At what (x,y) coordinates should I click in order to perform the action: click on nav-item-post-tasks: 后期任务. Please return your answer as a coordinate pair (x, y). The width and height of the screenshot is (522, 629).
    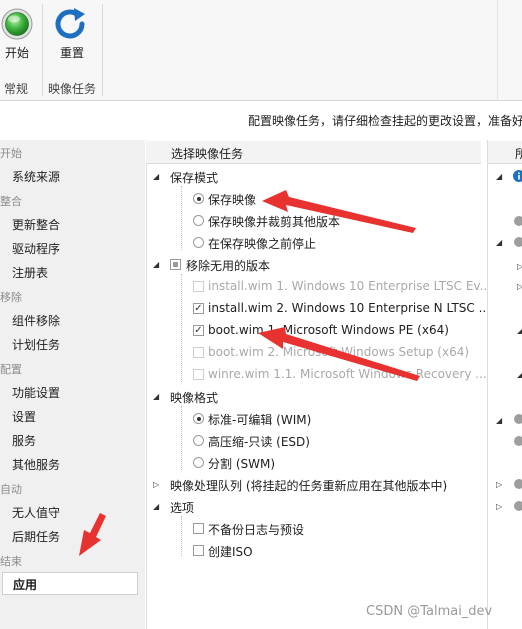
    Looking at the image, I should click on (36, 536).